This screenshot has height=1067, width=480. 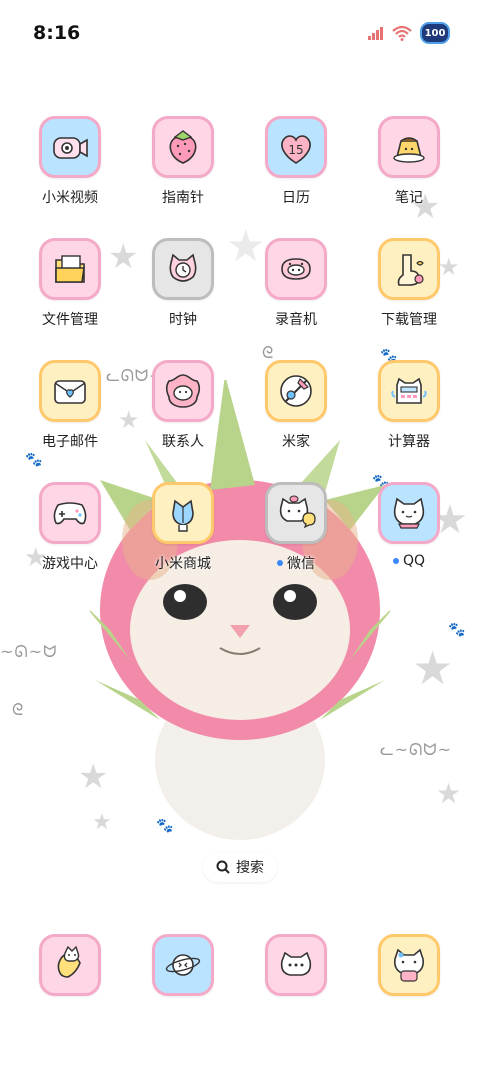 What do you see at coordinates (183, 965) in the screenshot?
I see `browser-icon` at bounding box center [183, 965].